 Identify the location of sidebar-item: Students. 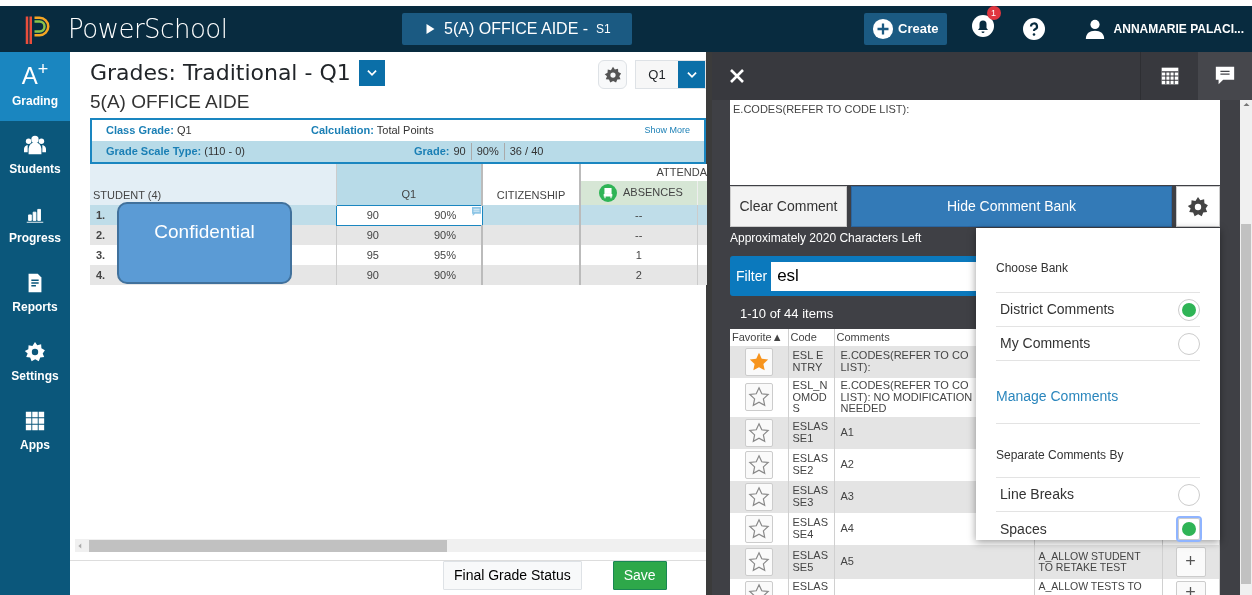
(35, 155).